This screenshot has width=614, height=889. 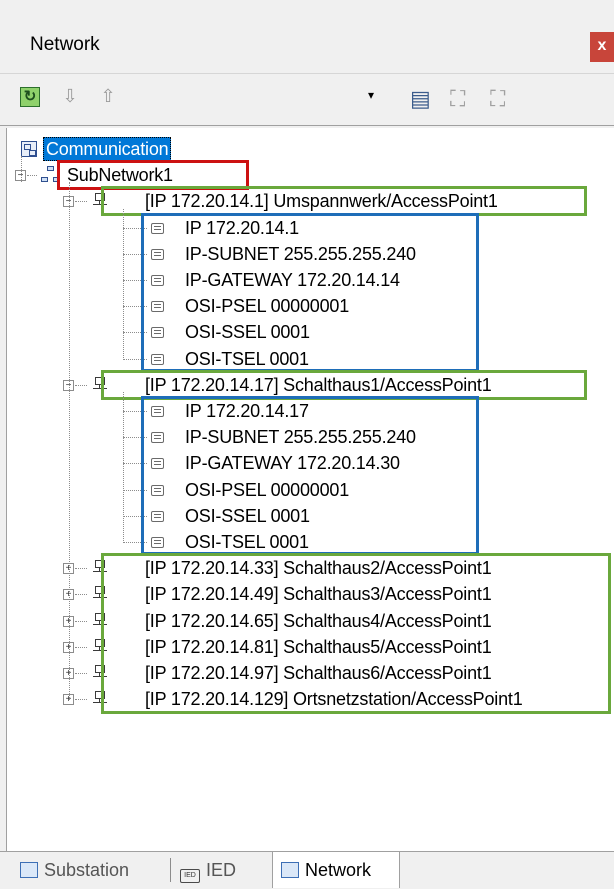 What do you see at coordinates (120, 175) in the screenshot?
I see `tree-label: SubNetwork1` at bounding box center [120, 175].